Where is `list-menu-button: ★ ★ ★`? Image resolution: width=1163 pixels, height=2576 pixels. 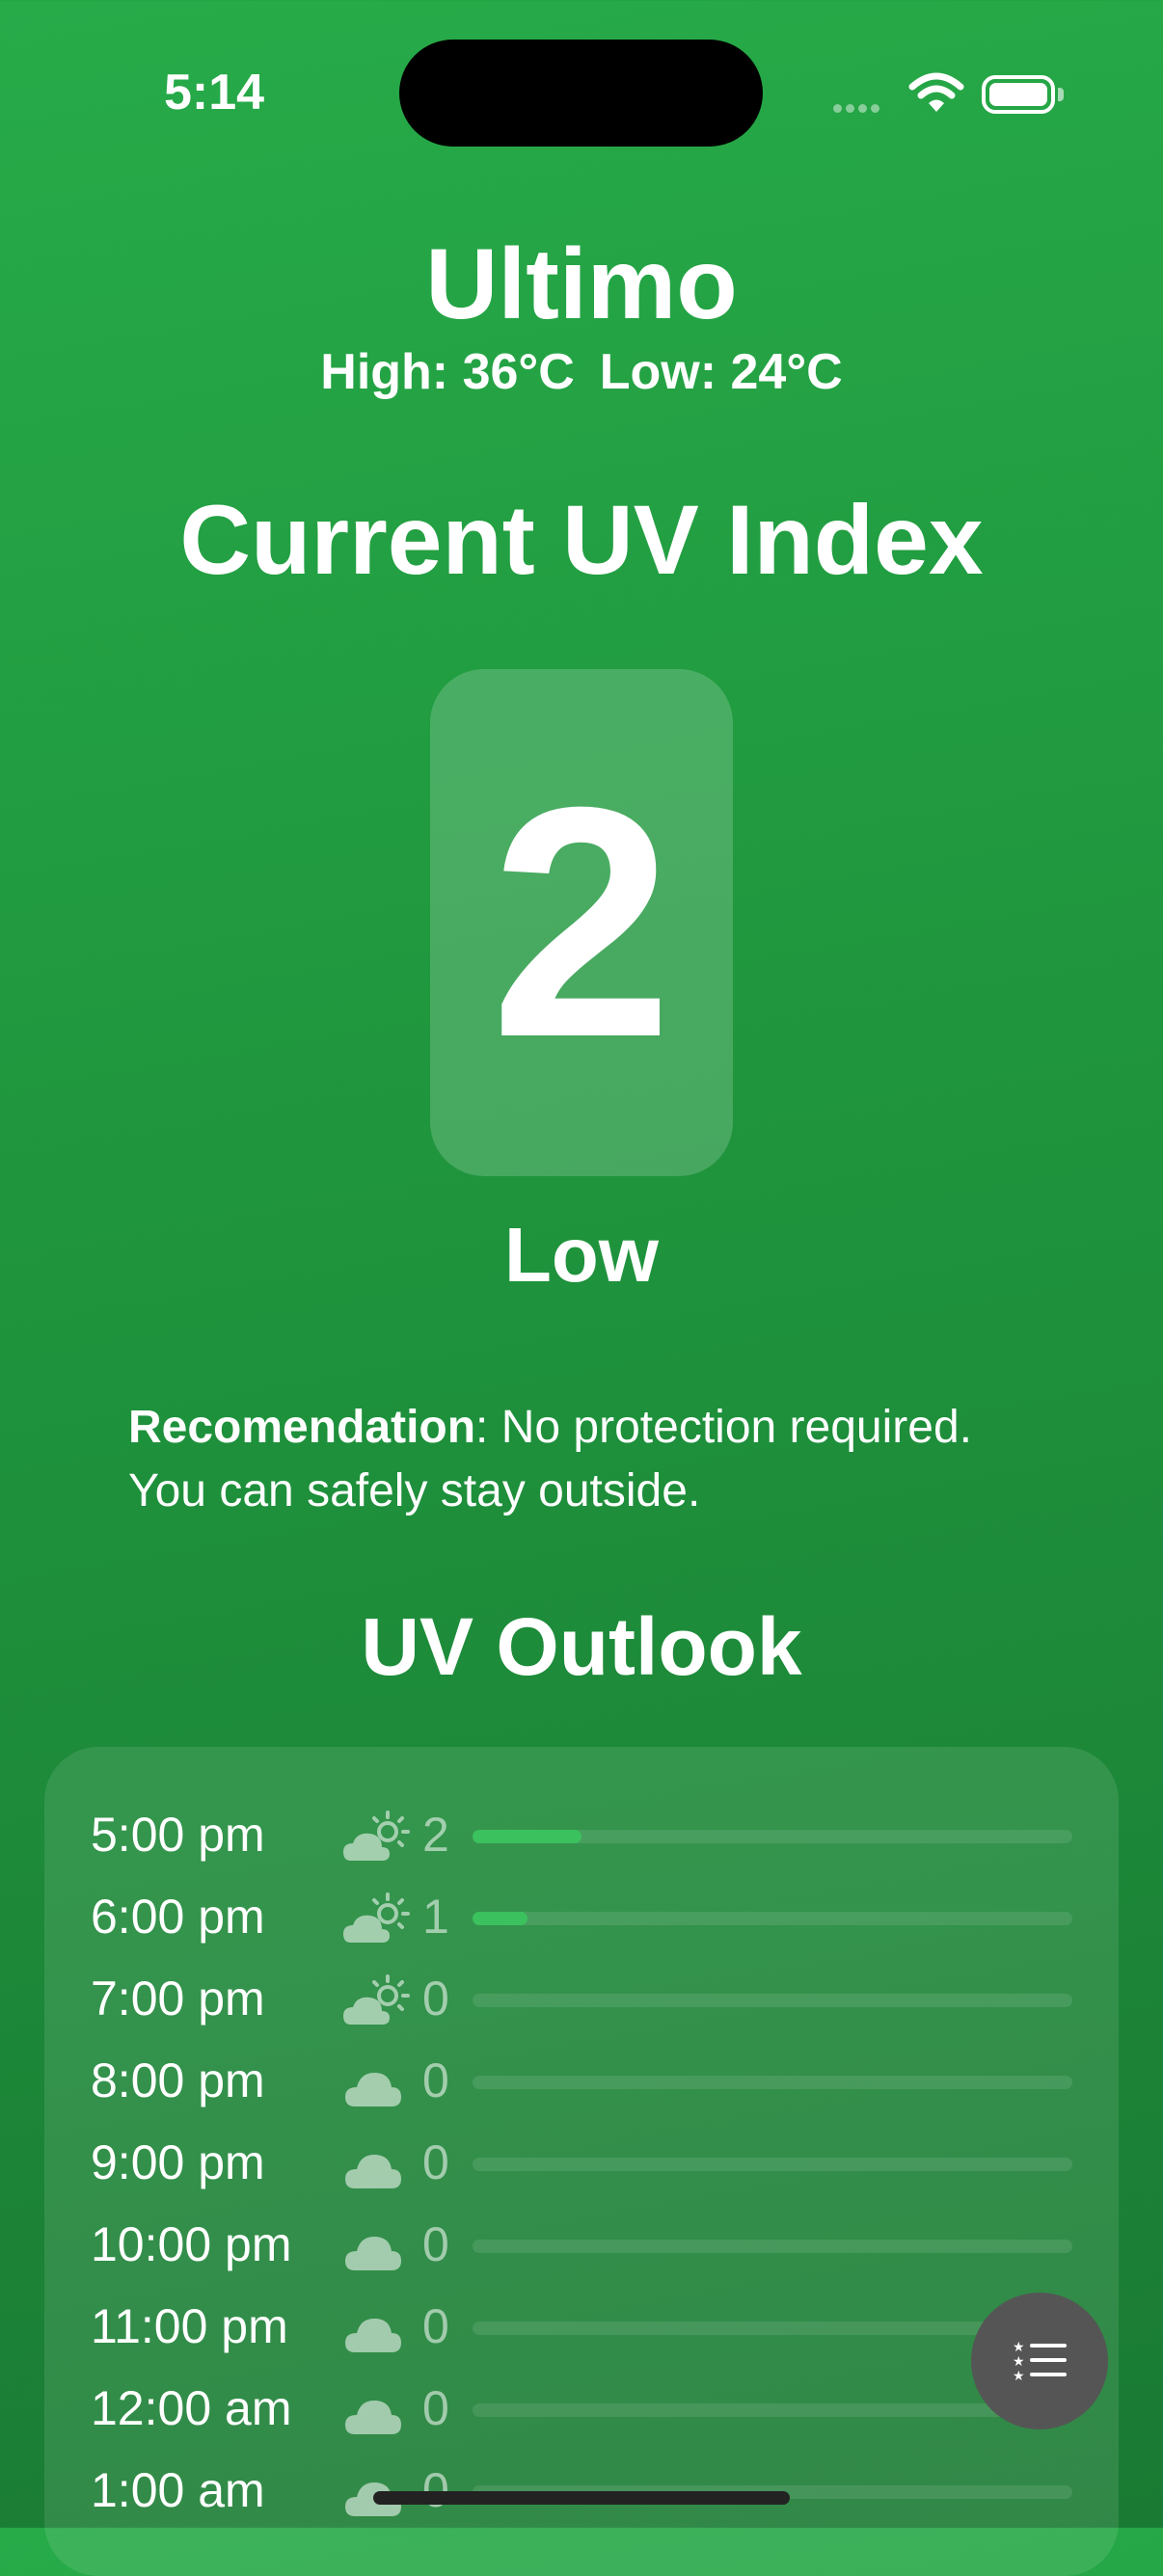 list-menu-button: ★ ★ ★ is located at coordinates (1039, 2361).